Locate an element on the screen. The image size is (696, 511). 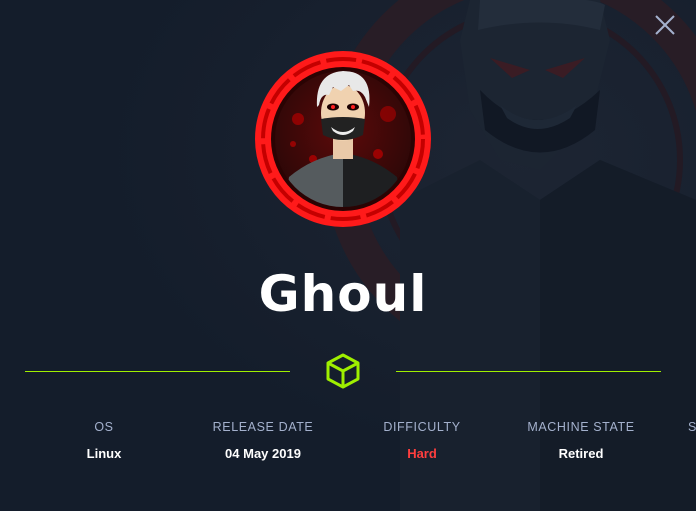
divider-left is located at coordinates (157, 371).